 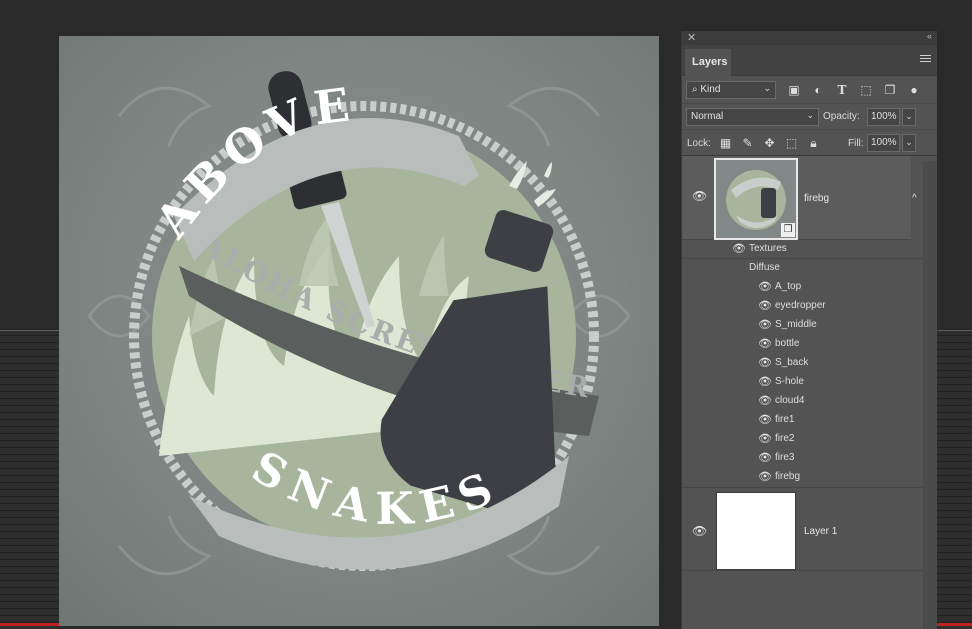 I want to click on lock-position-icon: ✥, so click(x=769, y=143).